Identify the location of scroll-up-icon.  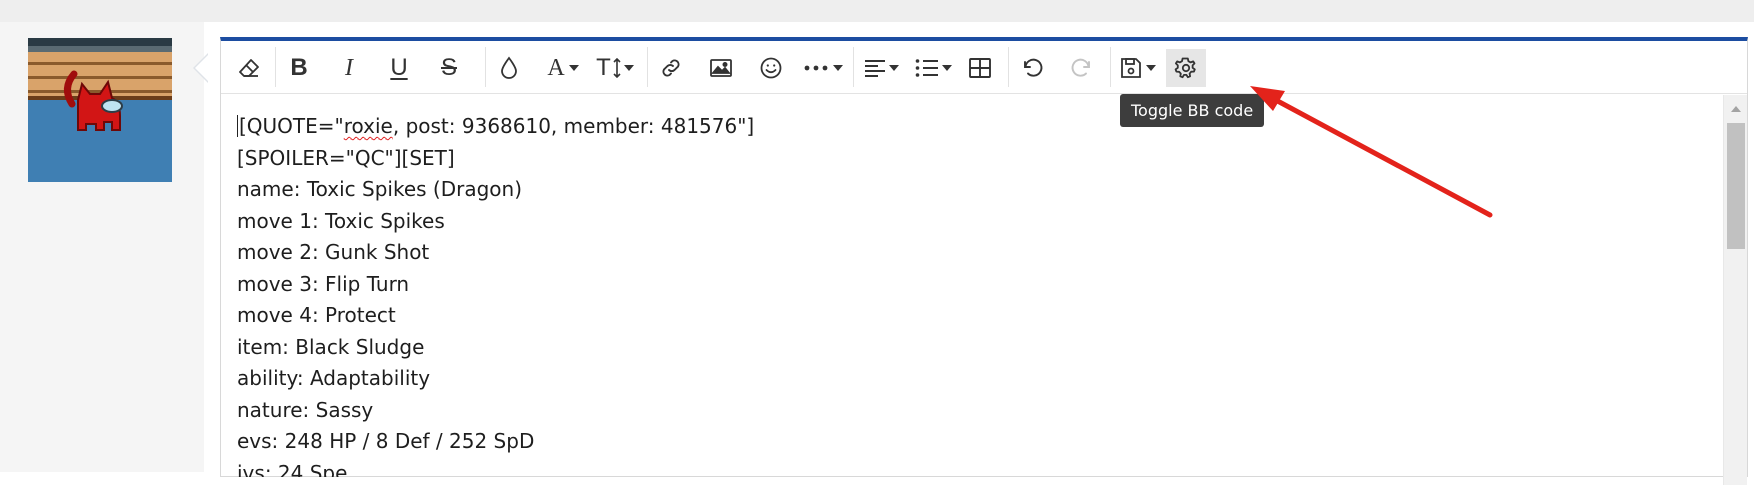
(1736, 109).